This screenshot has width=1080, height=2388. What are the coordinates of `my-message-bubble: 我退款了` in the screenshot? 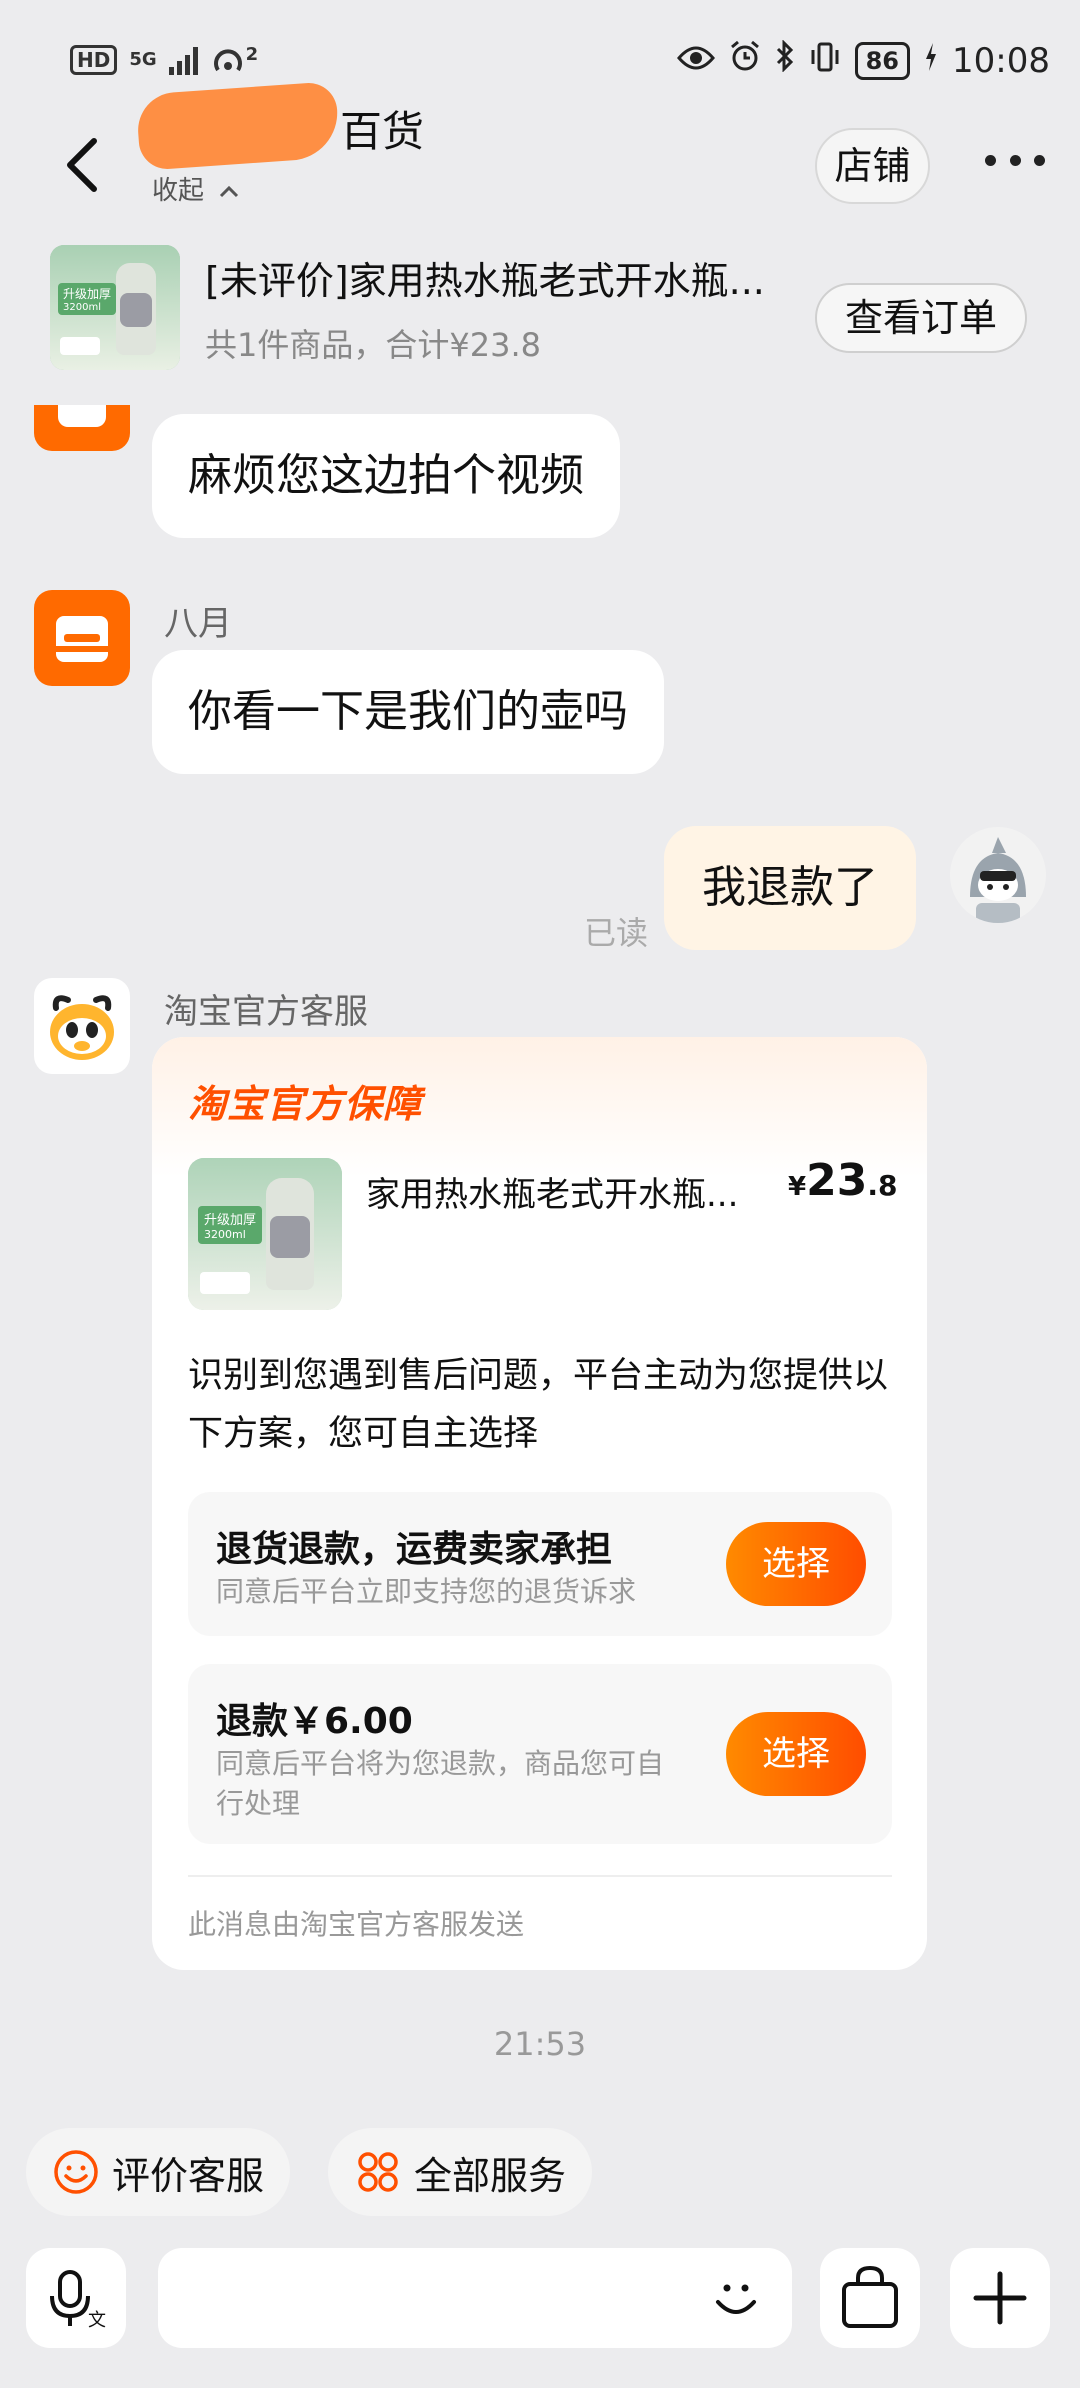 It's located at (790, 888).